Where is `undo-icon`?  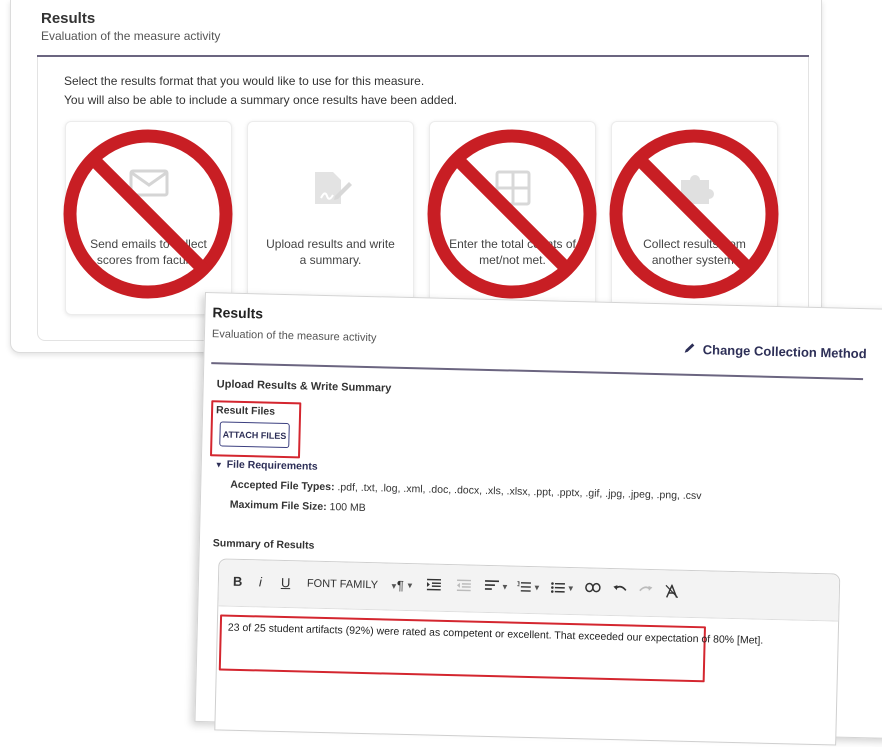
undo-icon is located at coordinates (620, 589).